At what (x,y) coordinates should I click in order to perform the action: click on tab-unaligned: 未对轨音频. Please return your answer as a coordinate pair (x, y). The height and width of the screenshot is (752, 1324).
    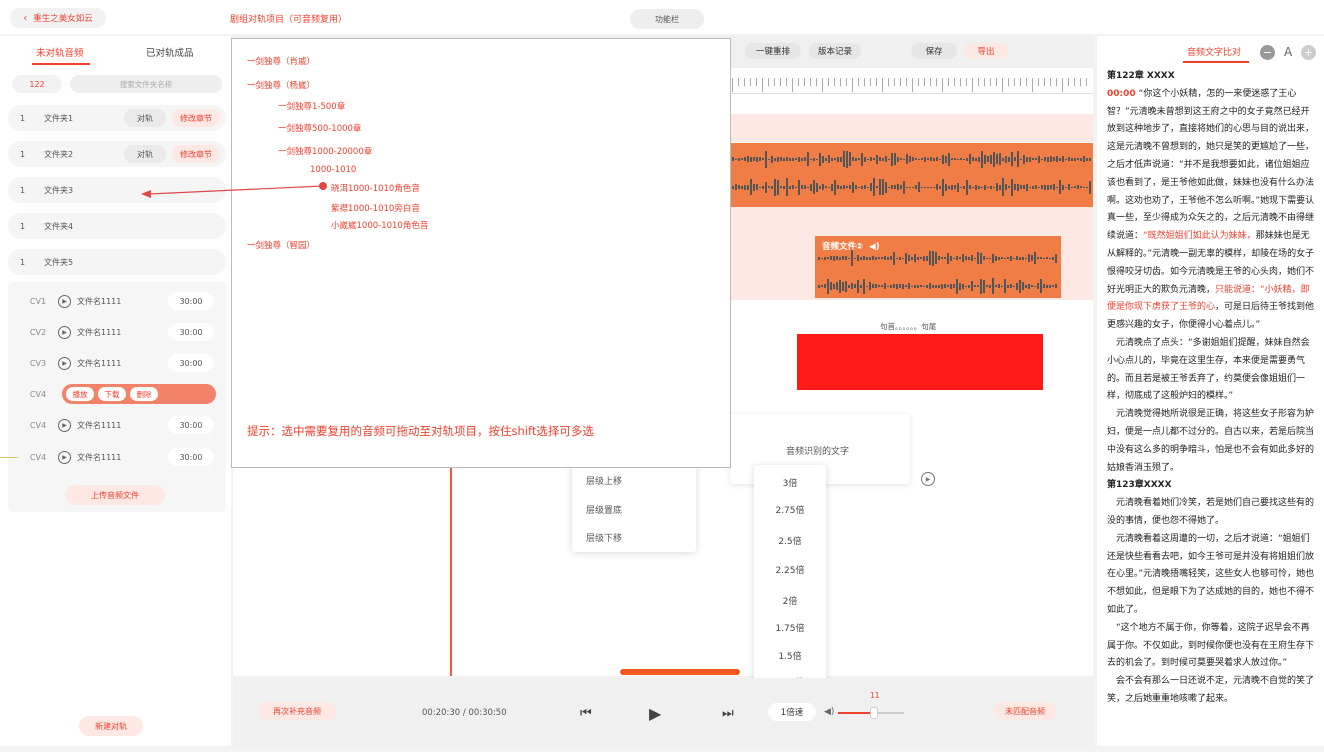
    Looking at the image, I should click on (60, 52).